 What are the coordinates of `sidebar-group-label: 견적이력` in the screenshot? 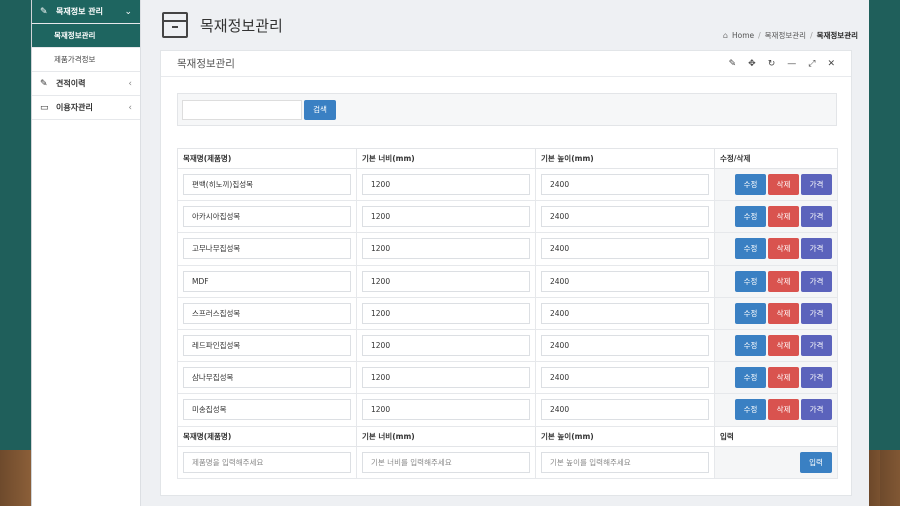 It's located at (71, 83).